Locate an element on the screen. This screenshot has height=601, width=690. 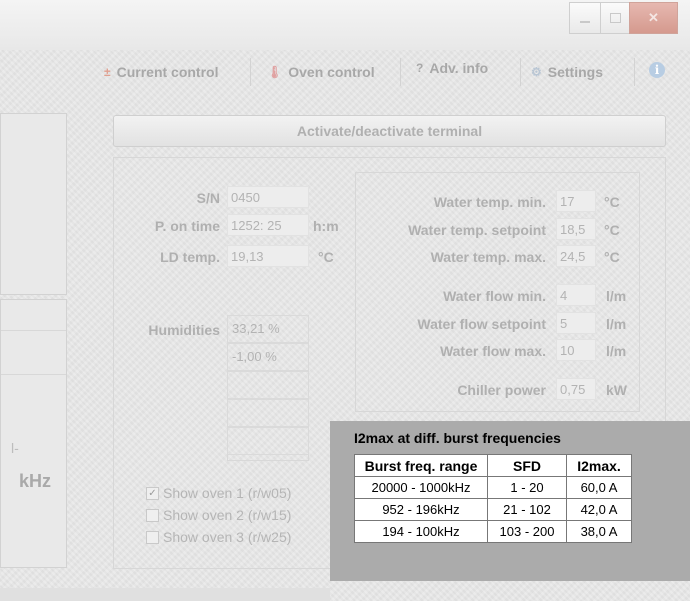
table-row: 20000 - 1000kHz 1 - 20 60,0 A is located at coordinates (493, 487).